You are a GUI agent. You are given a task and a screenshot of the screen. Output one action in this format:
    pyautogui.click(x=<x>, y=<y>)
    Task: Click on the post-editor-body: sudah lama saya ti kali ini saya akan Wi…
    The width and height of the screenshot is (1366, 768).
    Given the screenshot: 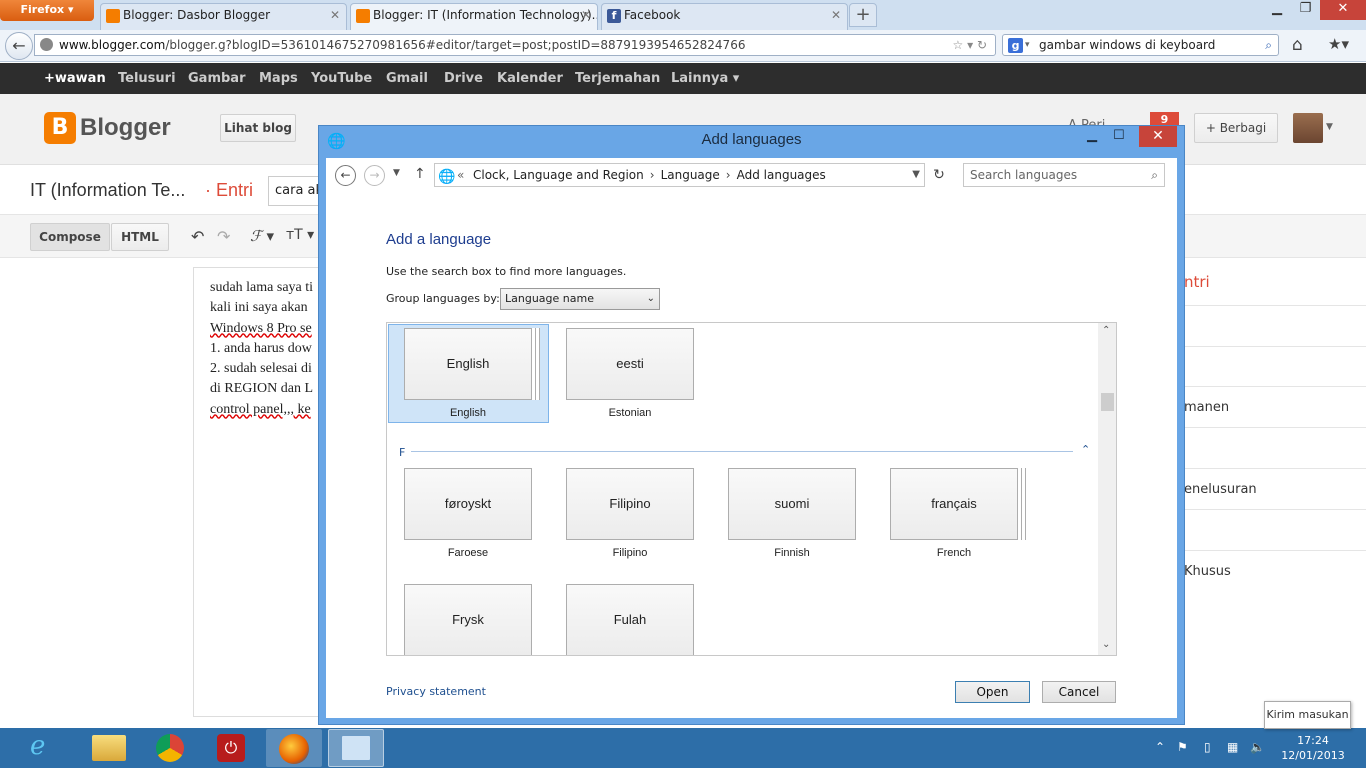 What is the action you would take?
    pyautogui.click(x=263, y=492)
    